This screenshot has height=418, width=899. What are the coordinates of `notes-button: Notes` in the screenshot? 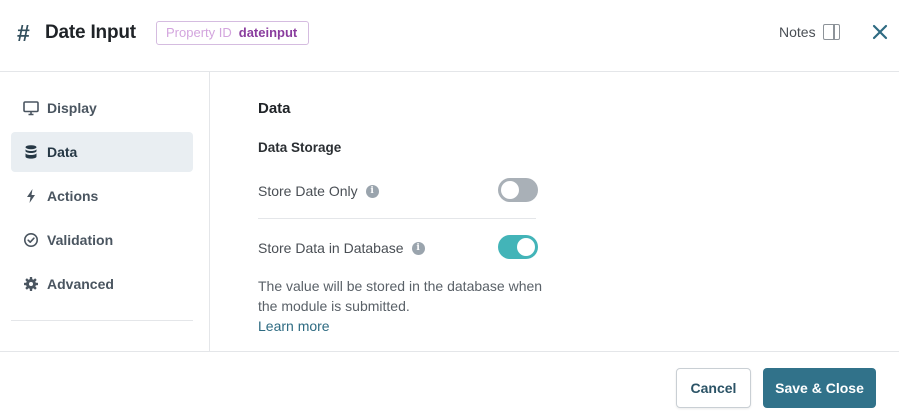 It's located at (809, 32).